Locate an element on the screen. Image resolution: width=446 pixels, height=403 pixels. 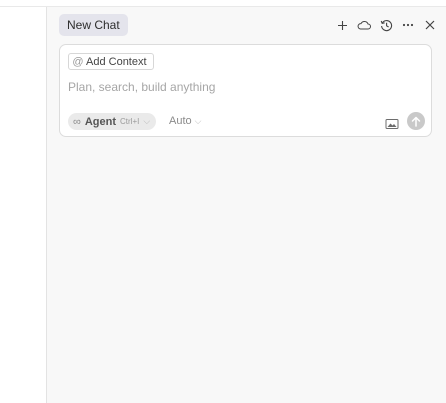
close-icon is located at coordinates (430, 25).